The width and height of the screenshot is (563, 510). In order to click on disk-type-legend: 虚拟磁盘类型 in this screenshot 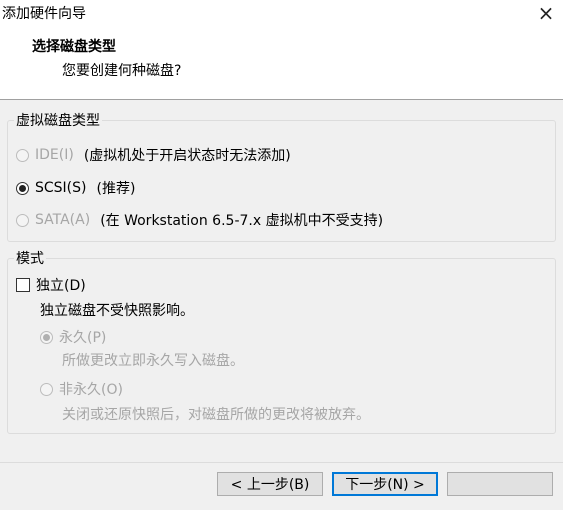, I will do `click(58, 121)`.